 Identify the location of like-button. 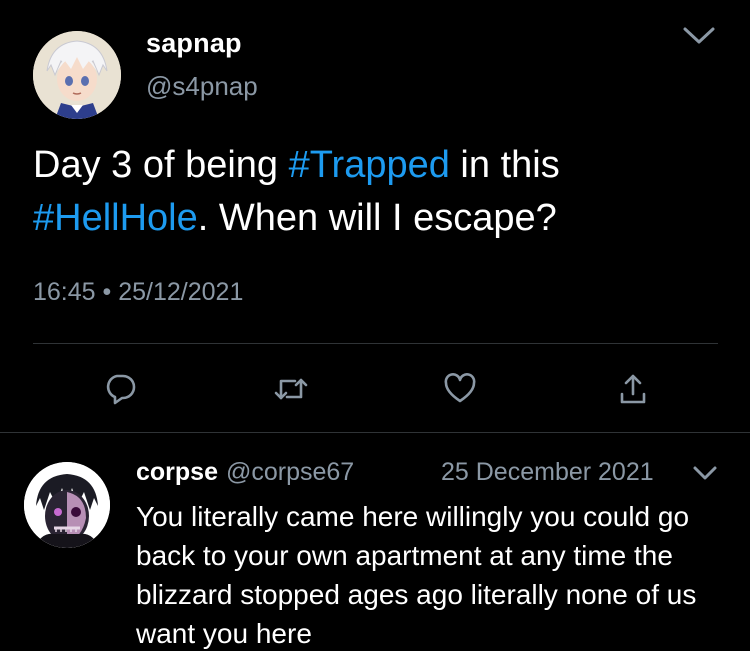
(460, 389).